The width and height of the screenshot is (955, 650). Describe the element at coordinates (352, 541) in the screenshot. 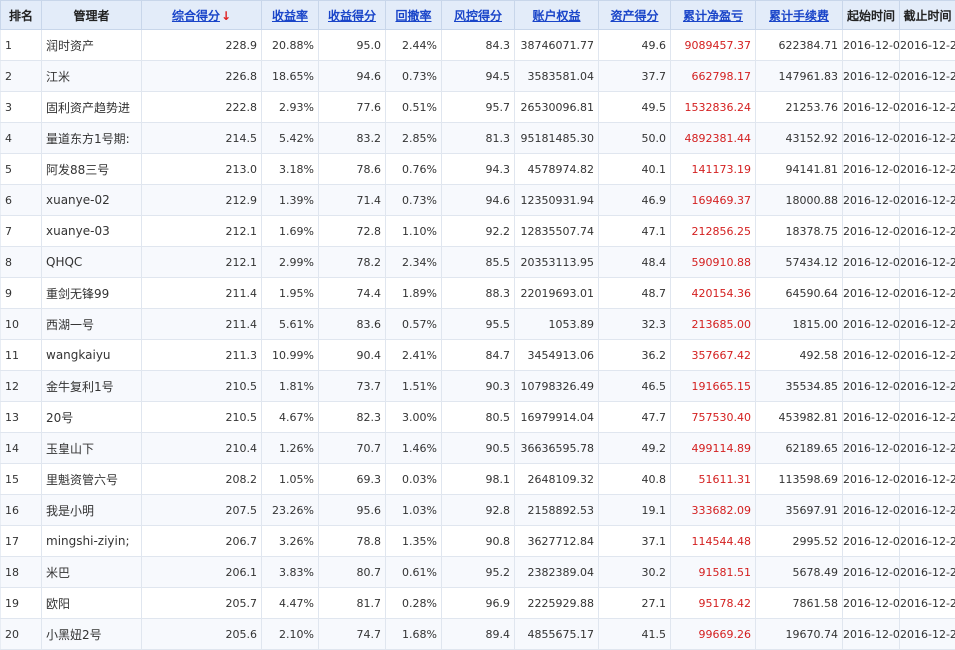

I see `cell-return-score: 78.8` at that location.